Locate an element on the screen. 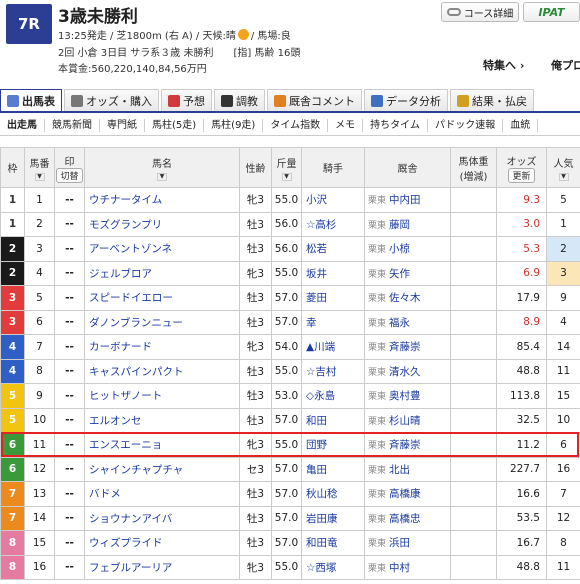 The image size is (580, 584). table-row: 7 14 -- ショウナンアイバ 牡3 57.0 岩田康 栗東 高橋忠 53.5 12 is located at coordinates (290, 518).